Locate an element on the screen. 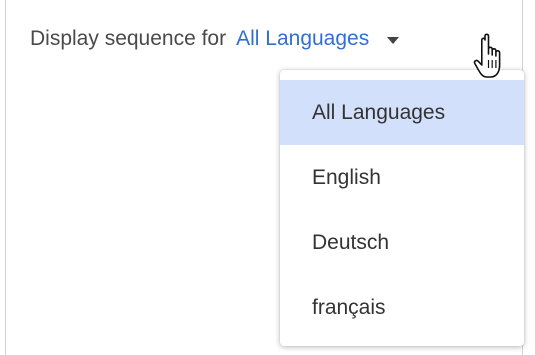  display-sequence-label: Display sequence for is located at coordinates (128, 38).